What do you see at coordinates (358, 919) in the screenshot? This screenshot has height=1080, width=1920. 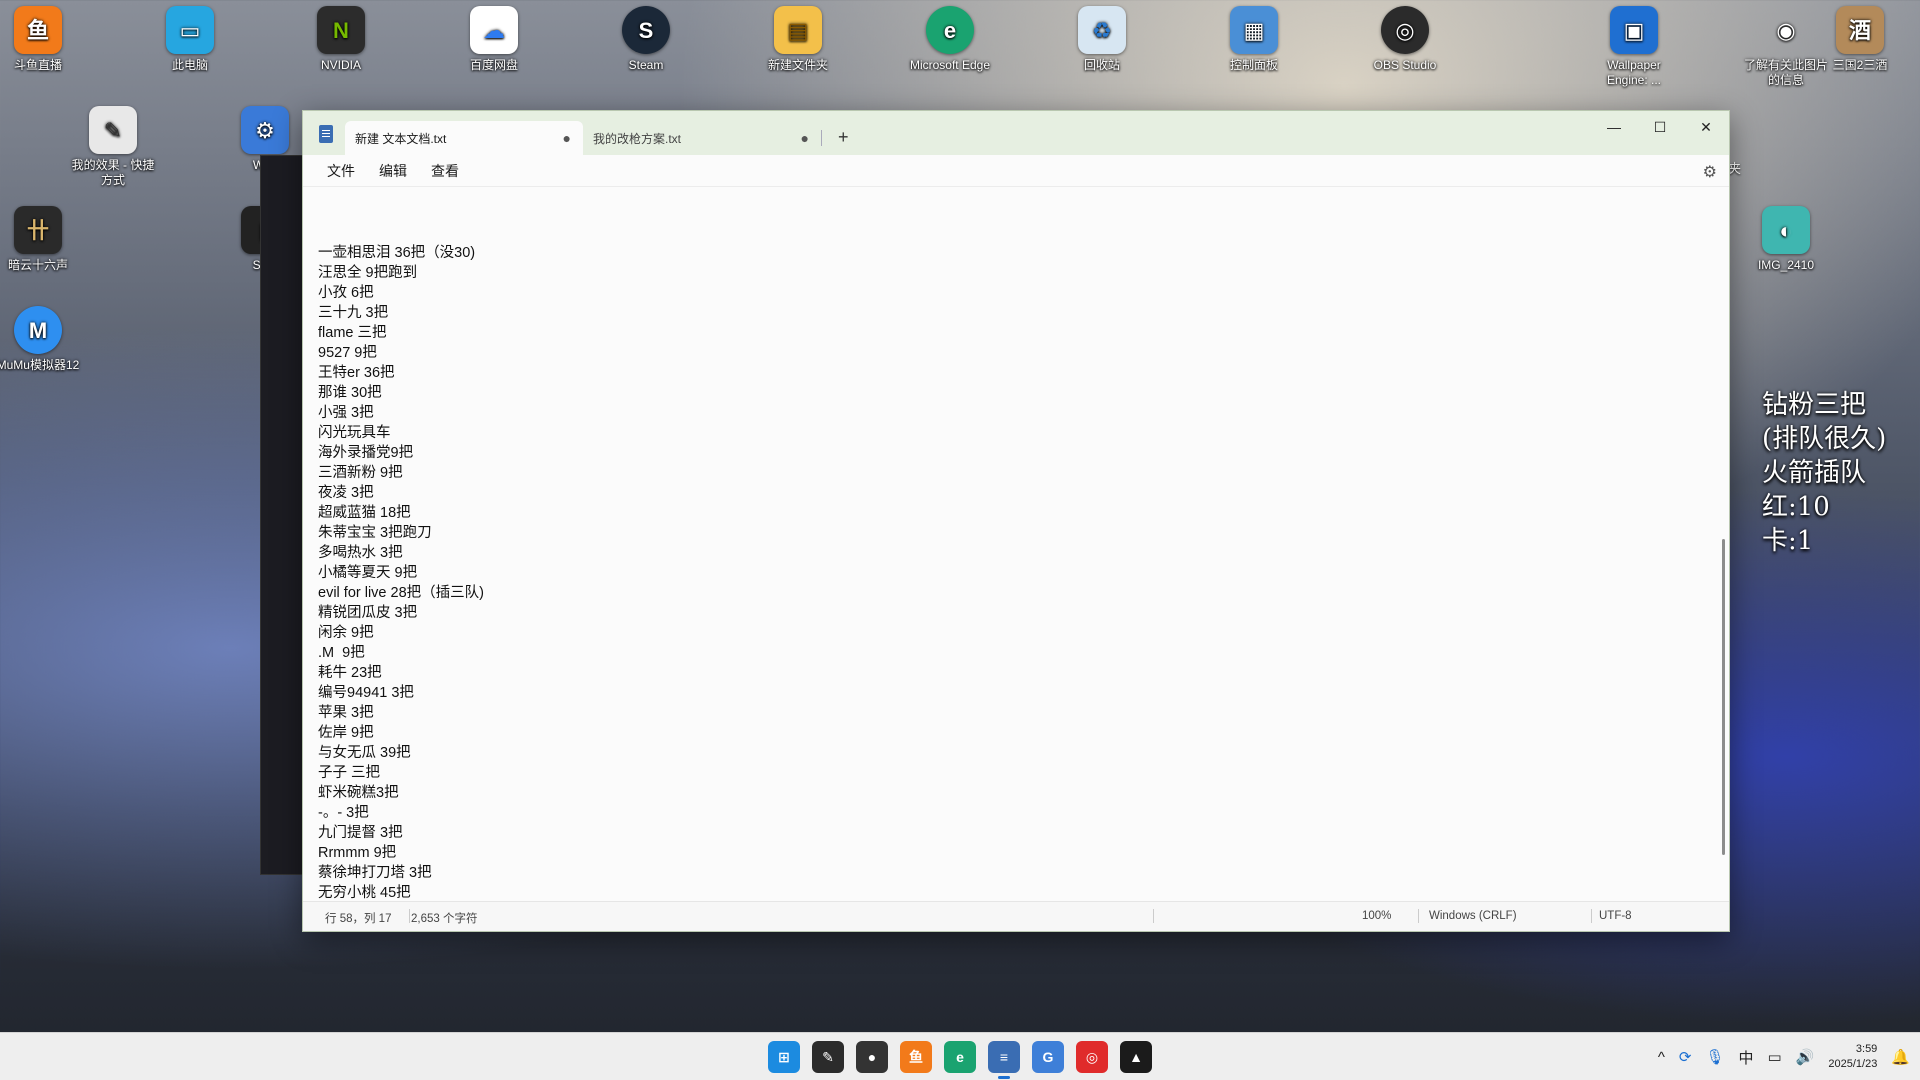 I see `cursor-position: 行 58，列 17` at bounding box center [358, 919].